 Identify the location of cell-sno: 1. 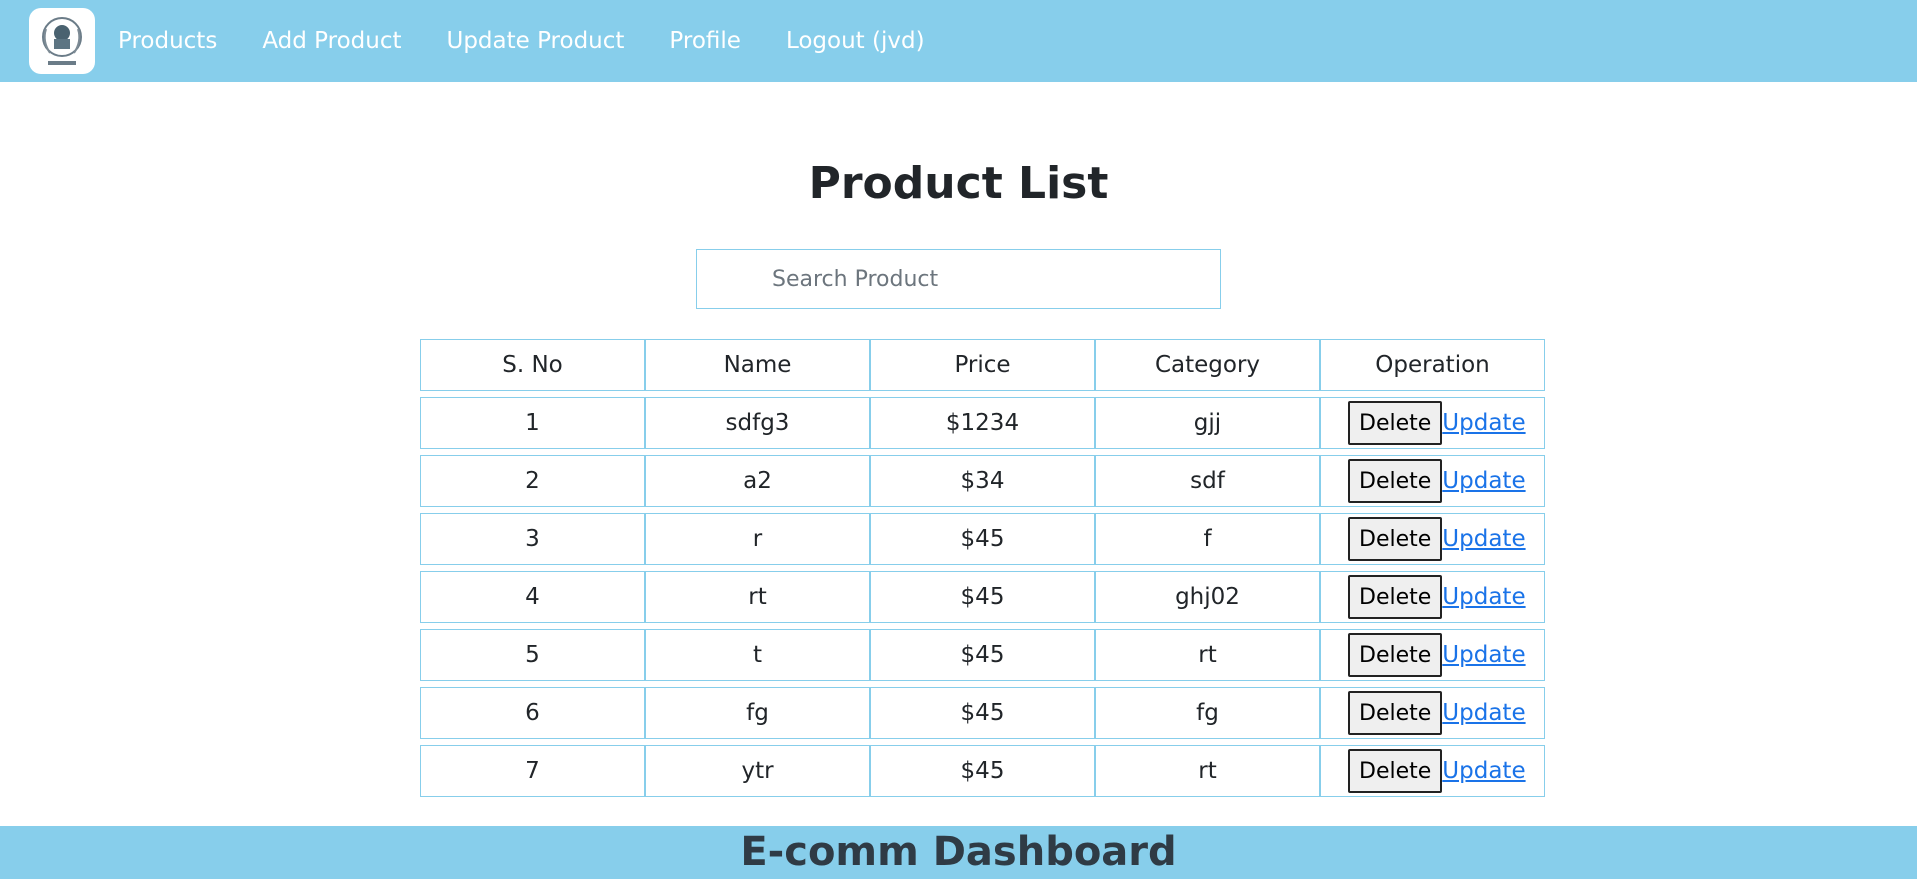
(532, 423).